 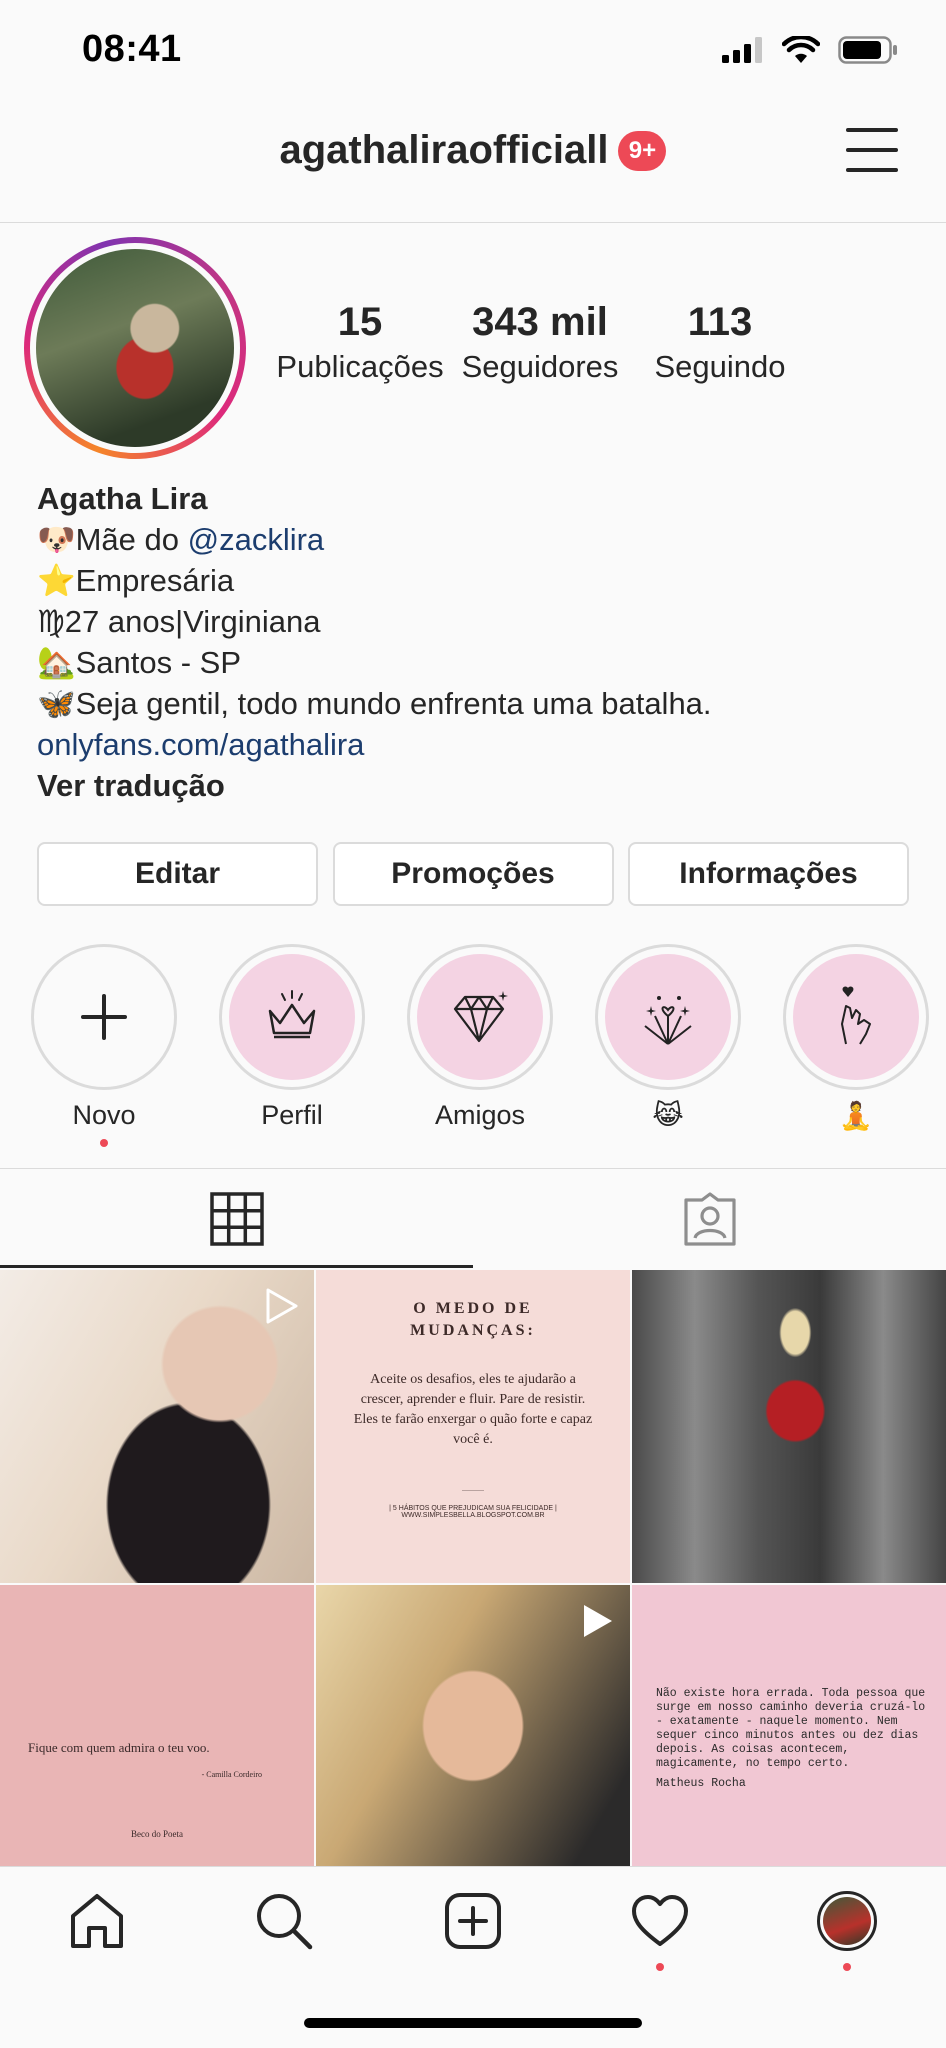 What do you see at coordinates (122, 498) in the screenshot?
I see `profile-name: Agatha Lira` at bounding box center [122, 498].